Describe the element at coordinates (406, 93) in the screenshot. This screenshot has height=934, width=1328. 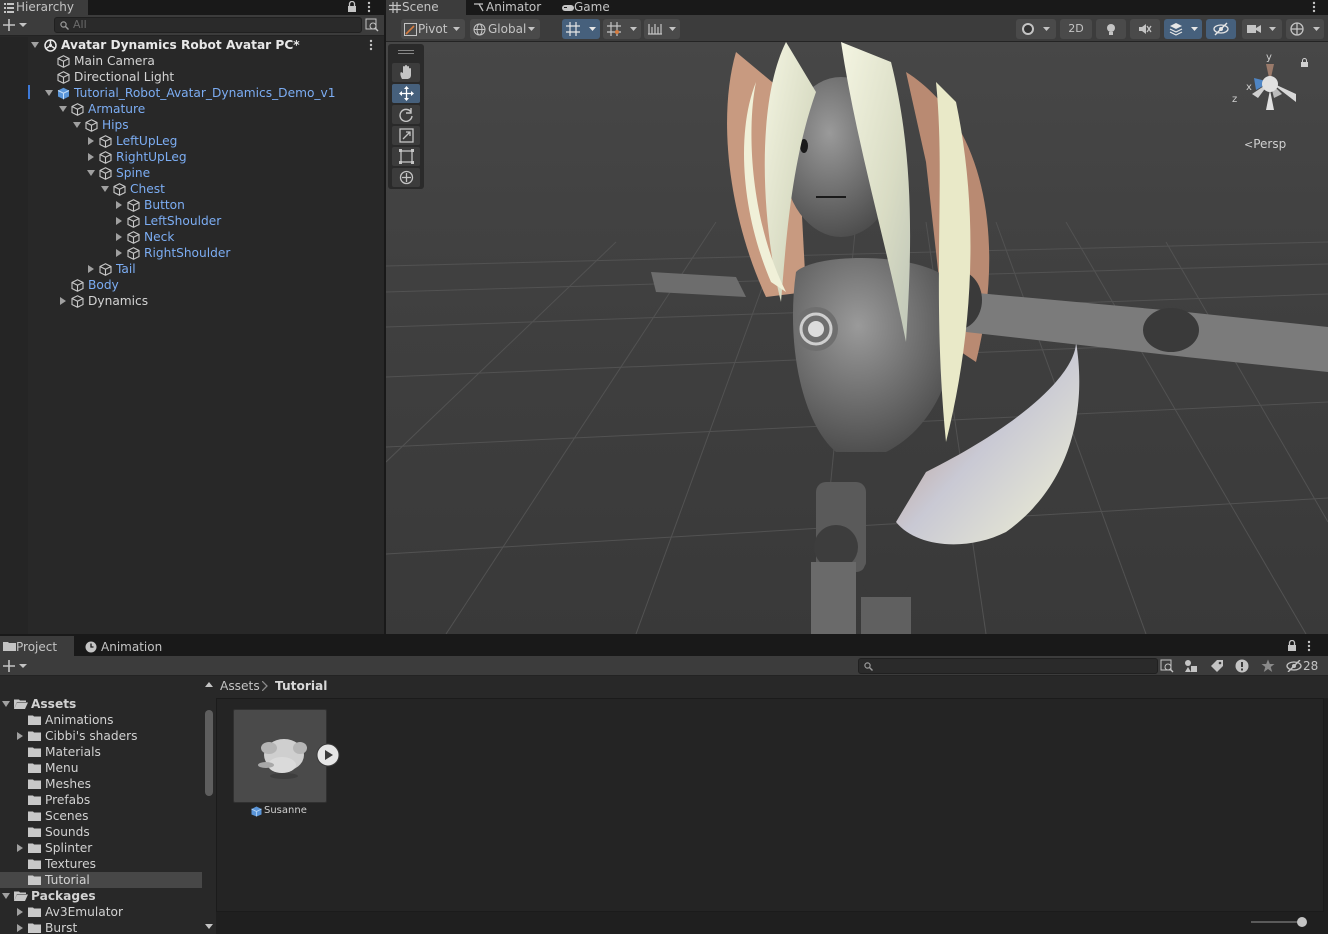
I see `move-tool-button` at that location.